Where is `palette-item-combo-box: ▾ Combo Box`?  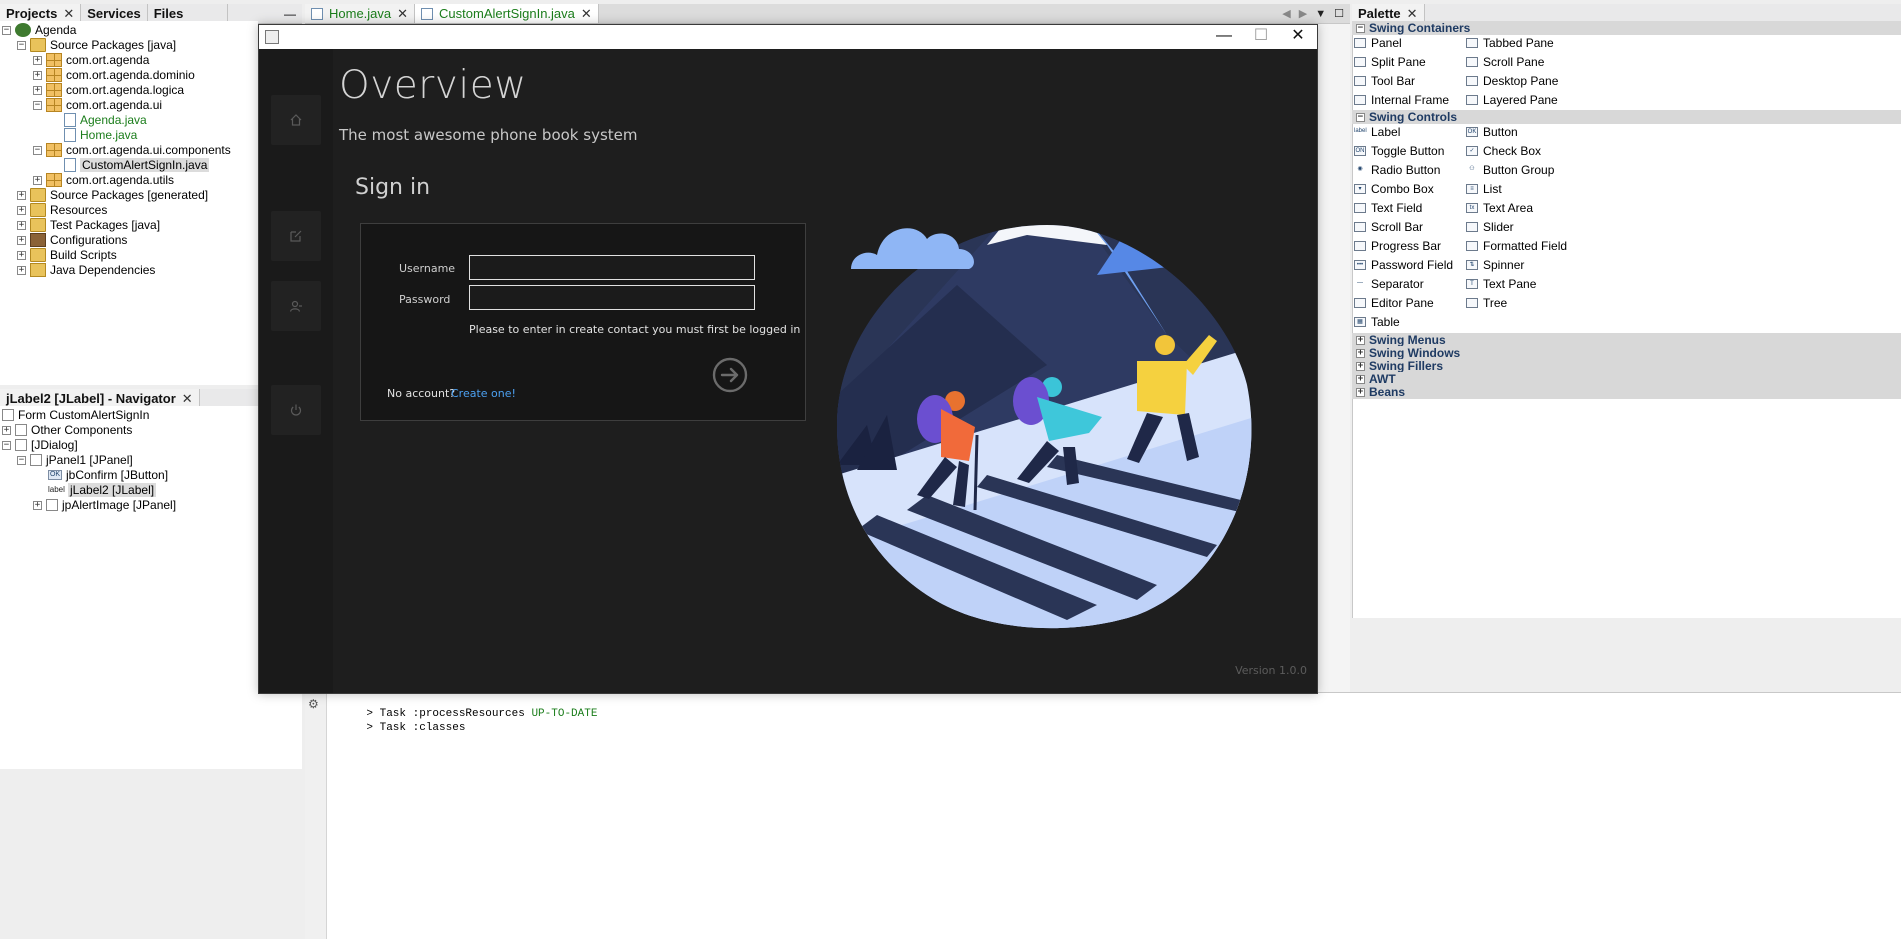 palette-item-combo-box: ▾ Combo Box is located at coordinates (1394, 189).